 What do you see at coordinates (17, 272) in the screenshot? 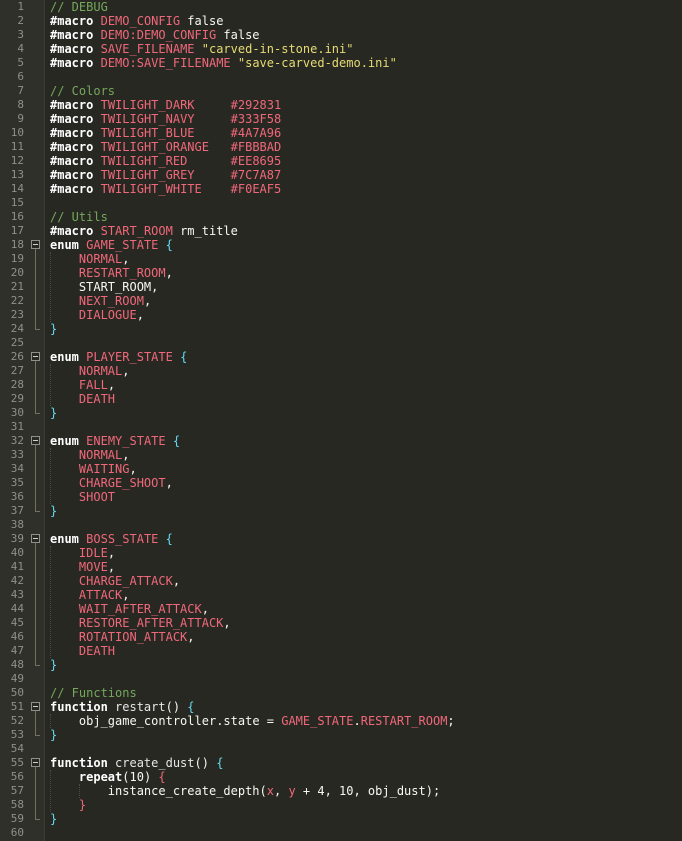
I see `line-number: 20` at bounding box center [17, 272].